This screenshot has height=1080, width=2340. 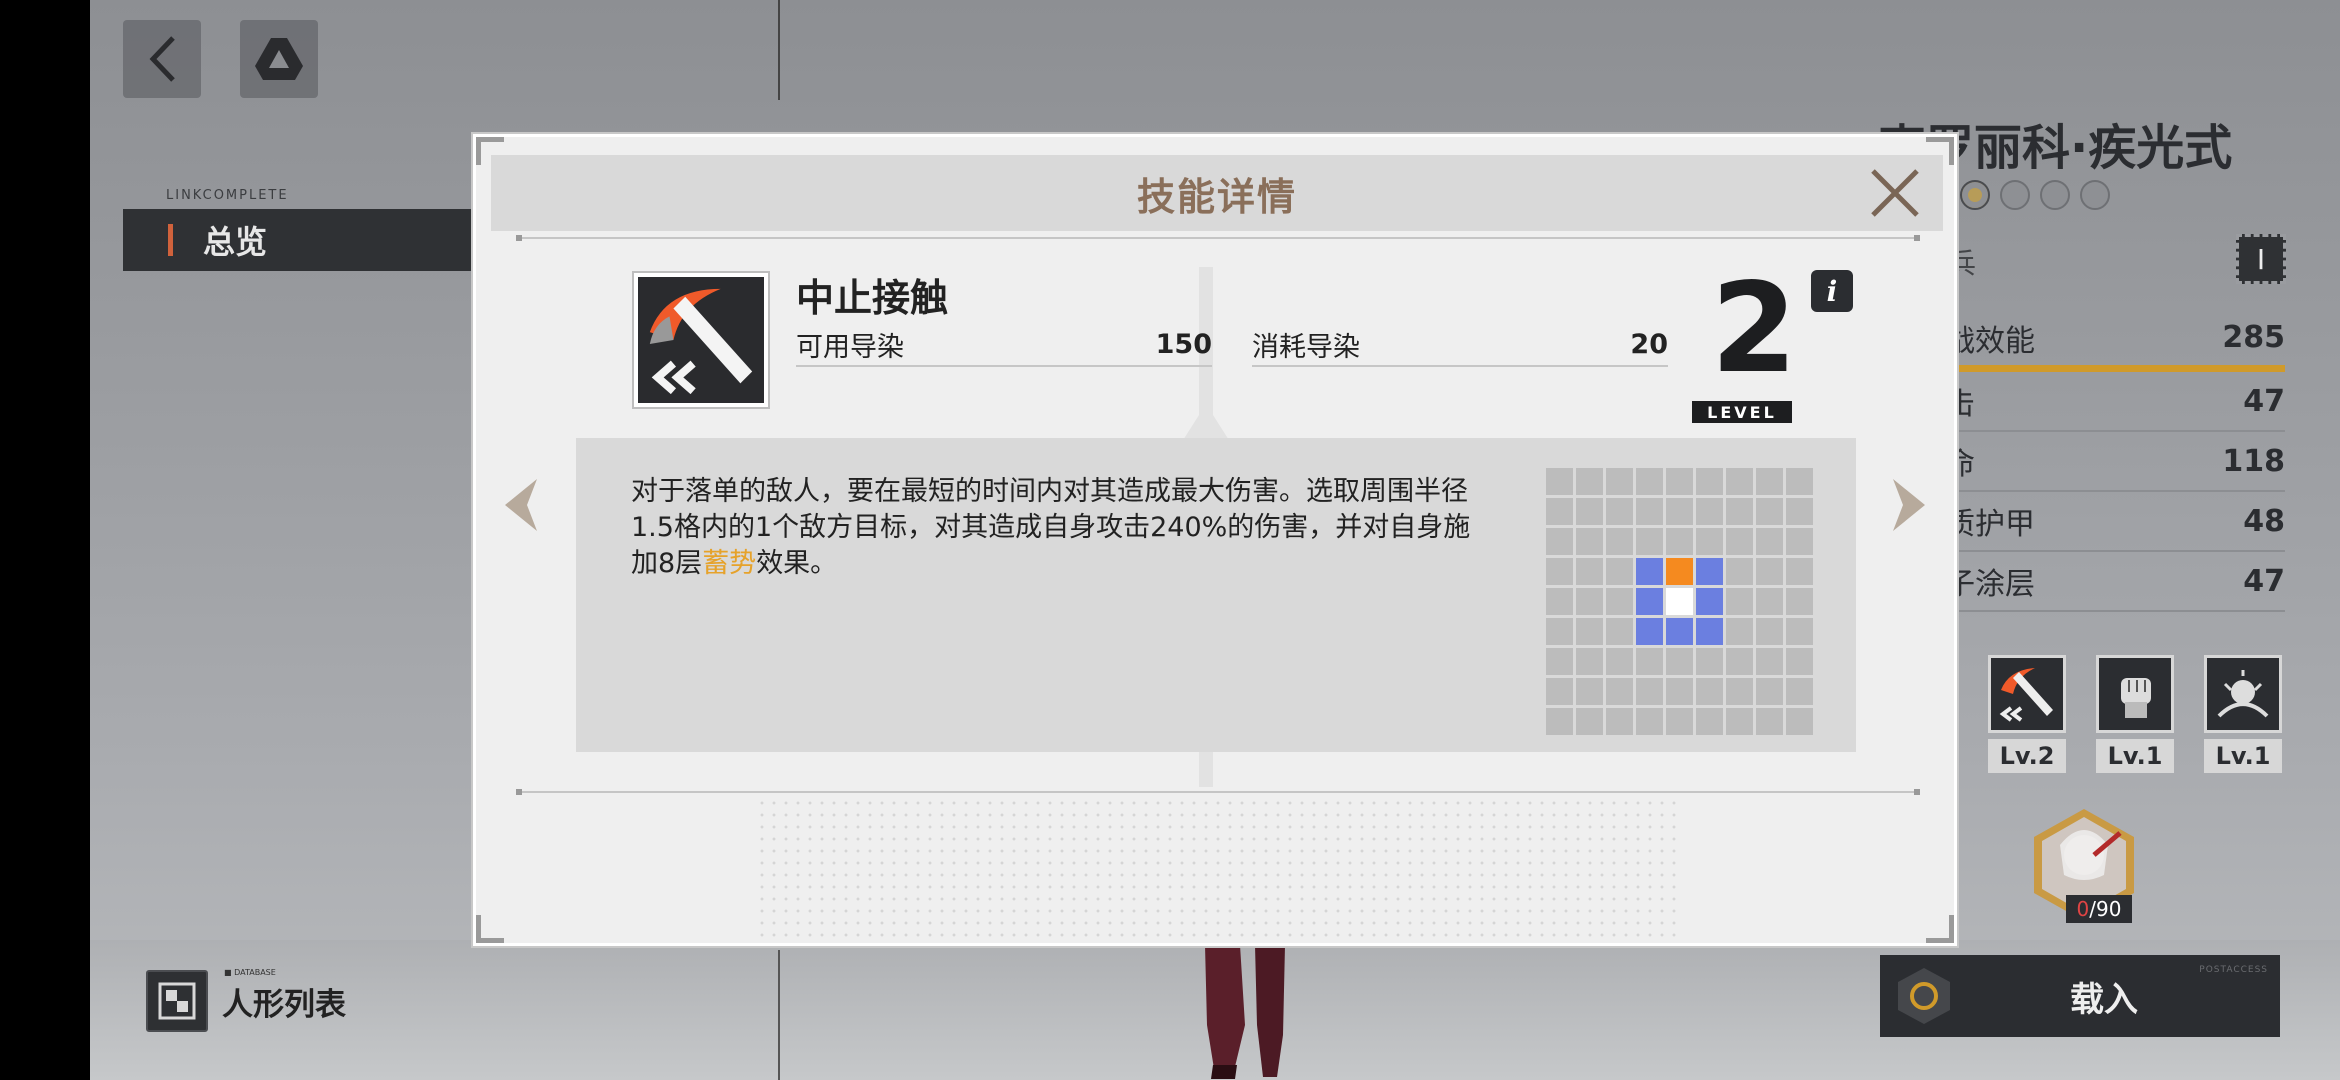 I want to click on modal-header: 技能详情, so click(x=1217, y=193).